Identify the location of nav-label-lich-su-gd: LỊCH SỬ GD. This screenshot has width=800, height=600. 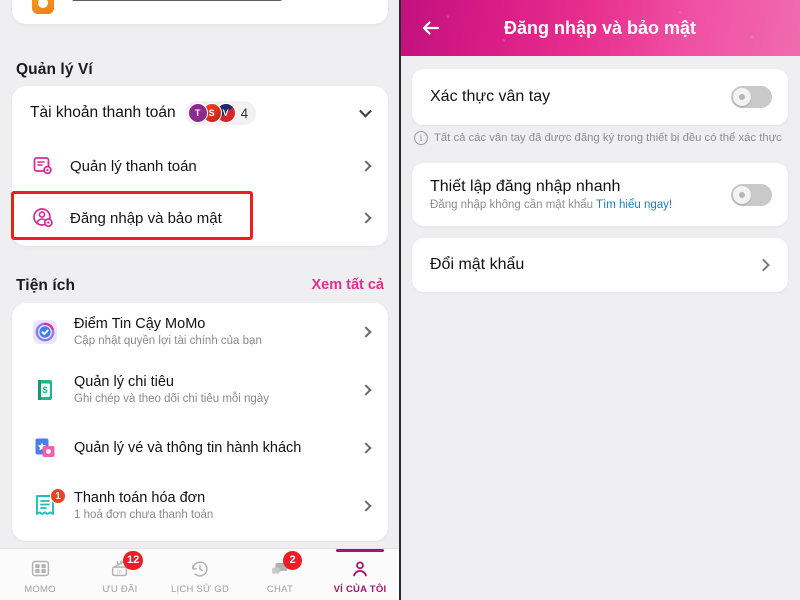
(200, 589).